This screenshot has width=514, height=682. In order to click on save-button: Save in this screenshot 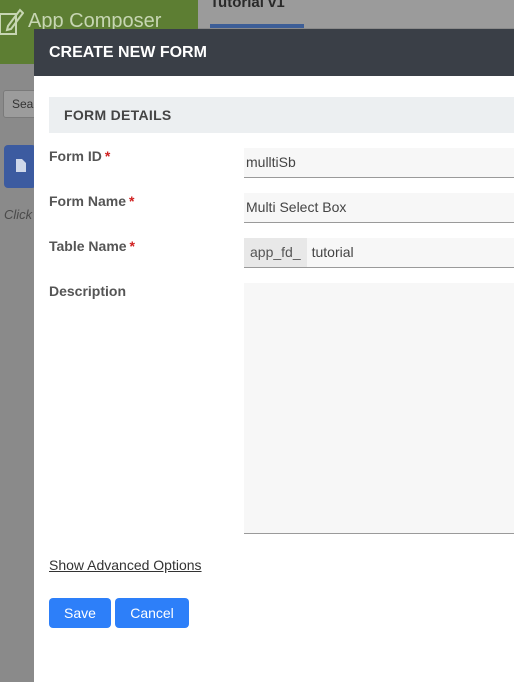, I will do `click(80, 613)`.